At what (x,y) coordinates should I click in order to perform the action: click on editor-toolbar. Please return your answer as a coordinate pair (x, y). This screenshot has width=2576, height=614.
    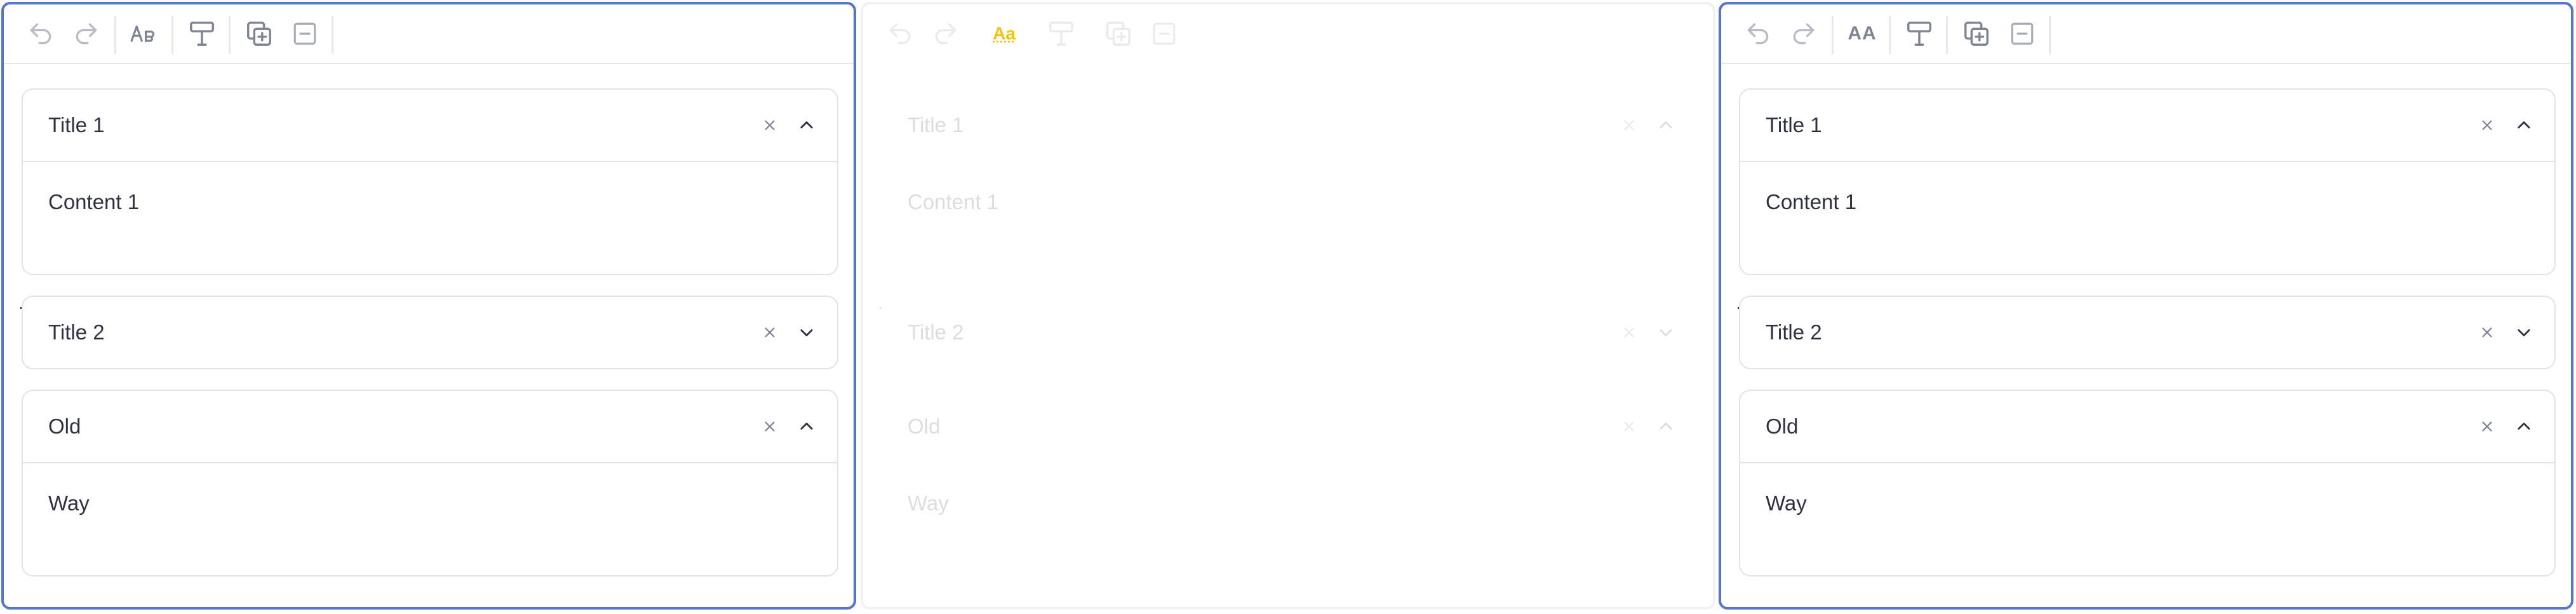
    Looking at the image, I should click on (429, 34).